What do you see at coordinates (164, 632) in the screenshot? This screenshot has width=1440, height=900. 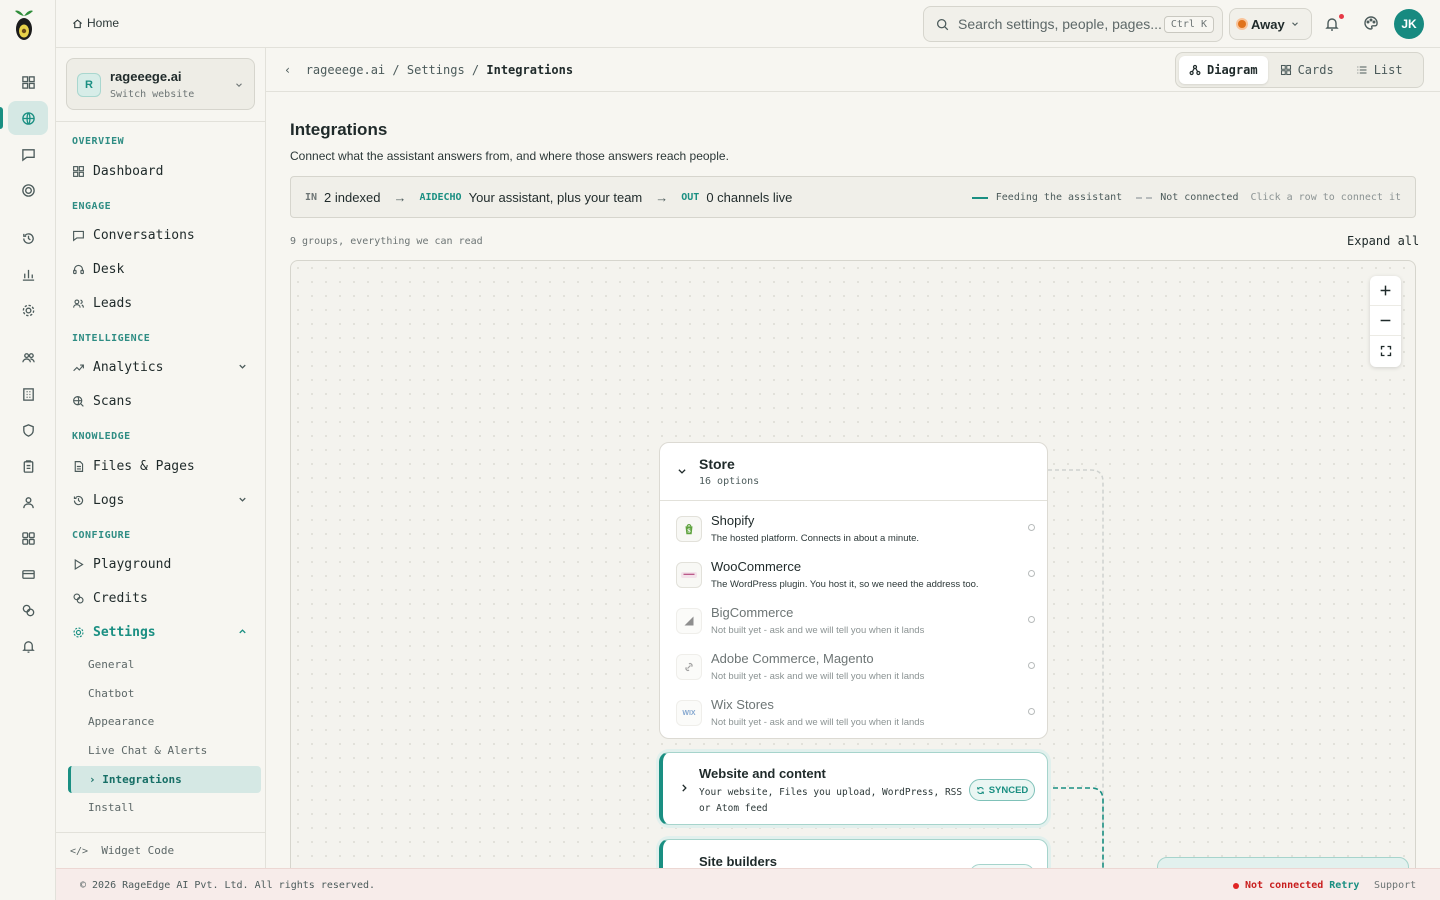 I see `sidebar-item-settings: Settings` at bounding box center [164, 632].